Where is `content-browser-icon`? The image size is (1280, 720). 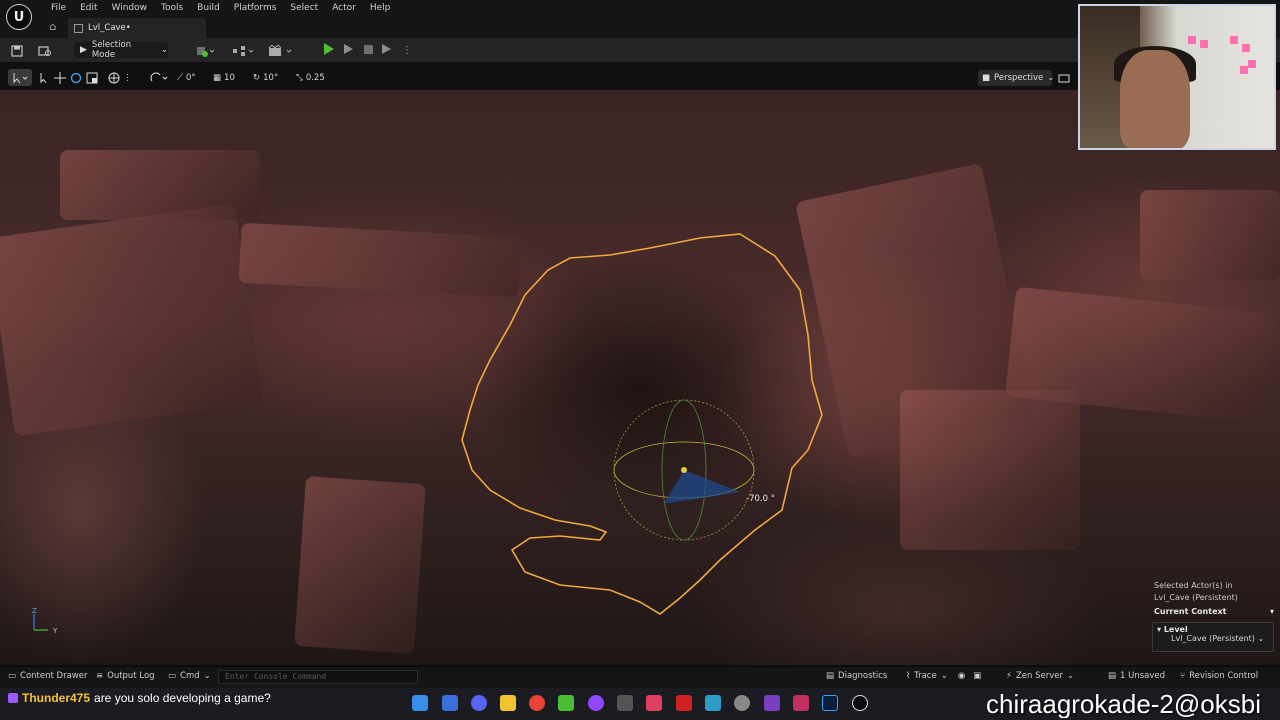 content-browser-icon is located at coordinates (45, 50).